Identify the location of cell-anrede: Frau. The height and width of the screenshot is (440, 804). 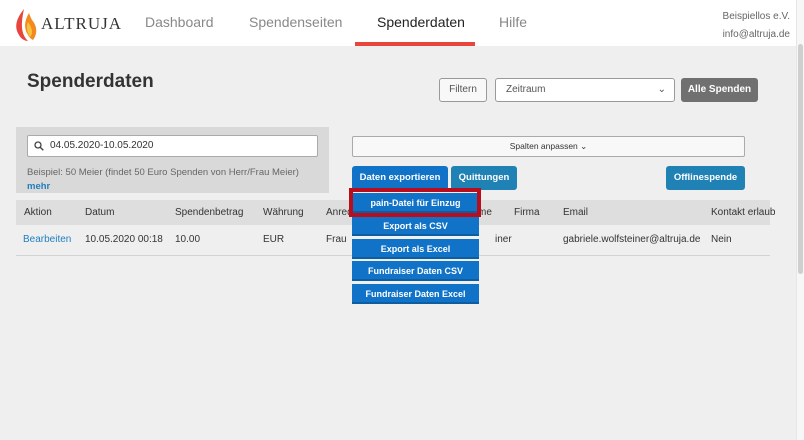
(336, 239).